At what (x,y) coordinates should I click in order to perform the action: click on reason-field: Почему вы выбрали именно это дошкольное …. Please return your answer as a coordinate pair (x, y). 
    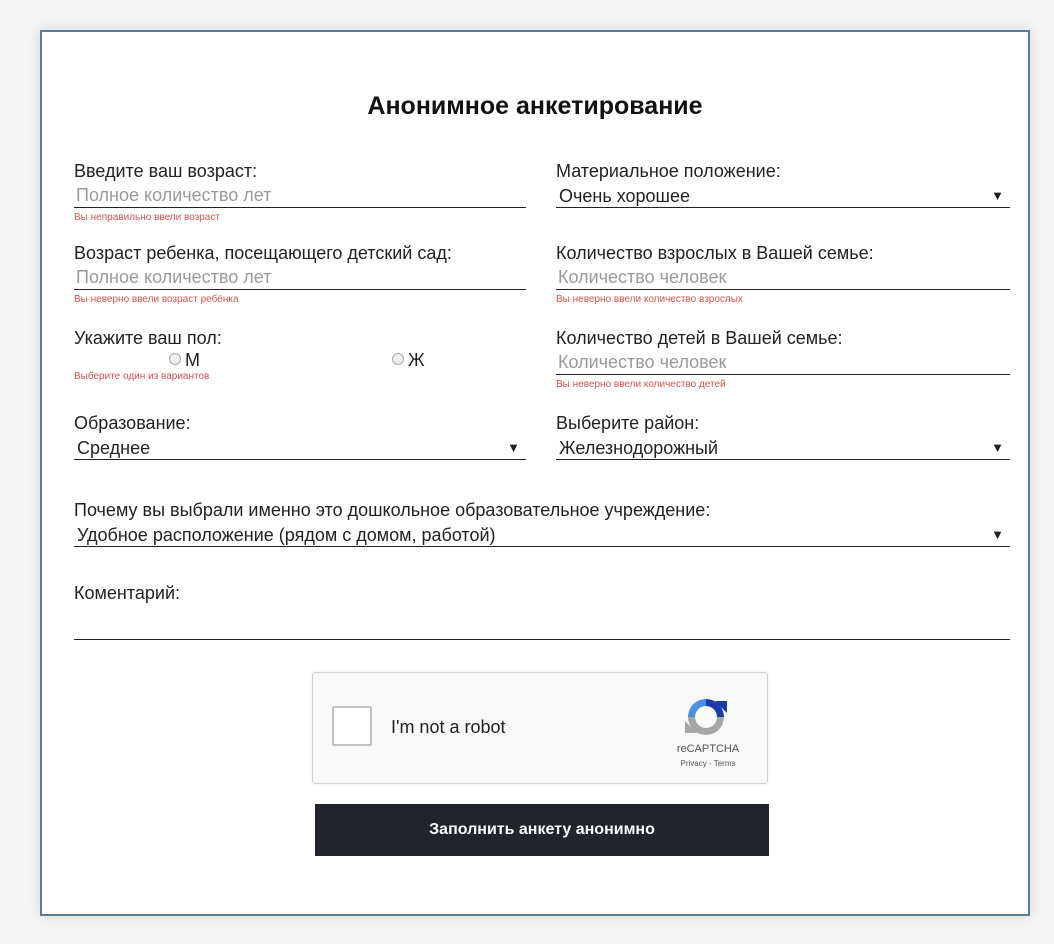
    Looking at the image, I should click on (542, 523).